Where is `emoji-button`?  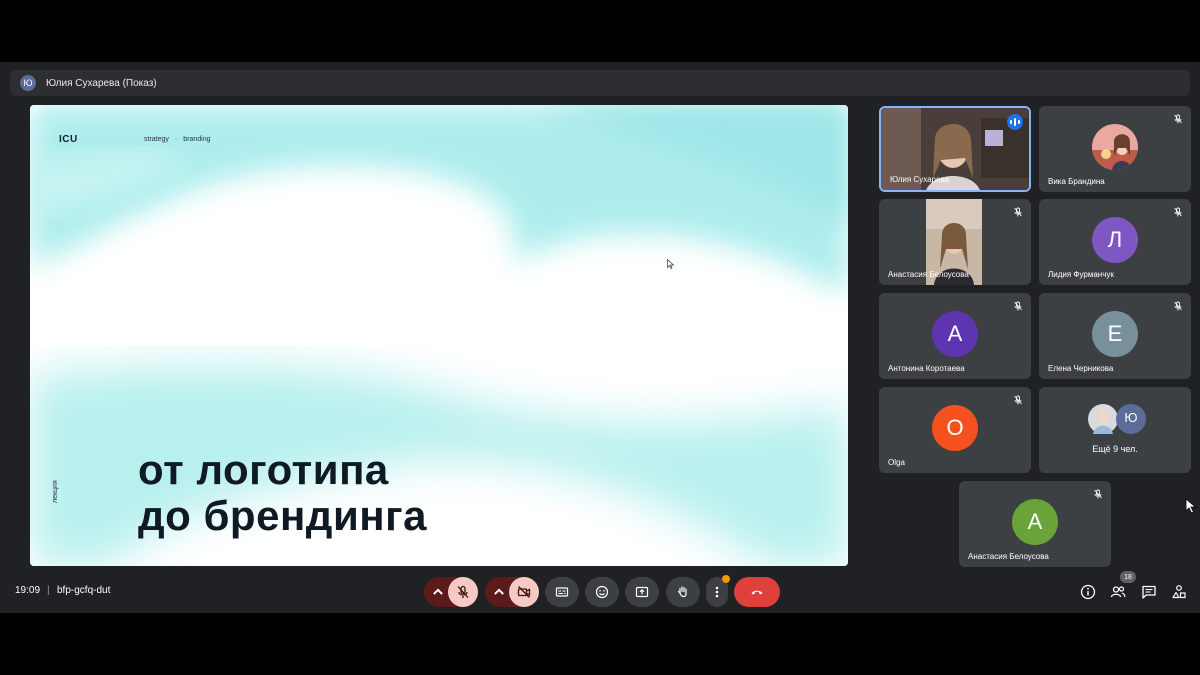 emoji-button is located at coordinates (602, 592).